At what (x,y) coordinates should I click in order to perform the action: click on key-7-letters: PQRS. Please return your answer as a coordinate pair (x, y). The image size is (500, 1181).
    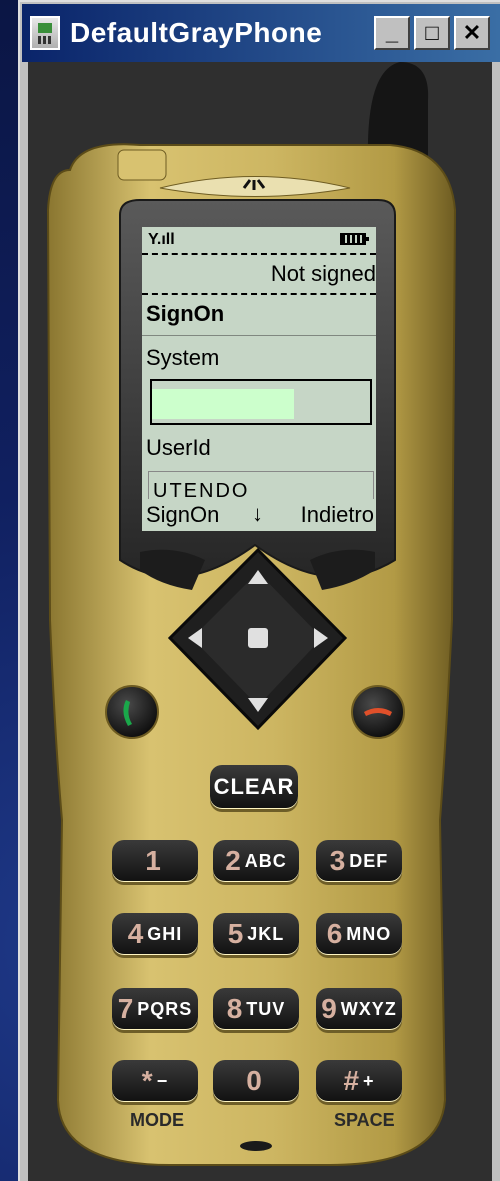
    Looking at the image, I should click on (165, 1008).